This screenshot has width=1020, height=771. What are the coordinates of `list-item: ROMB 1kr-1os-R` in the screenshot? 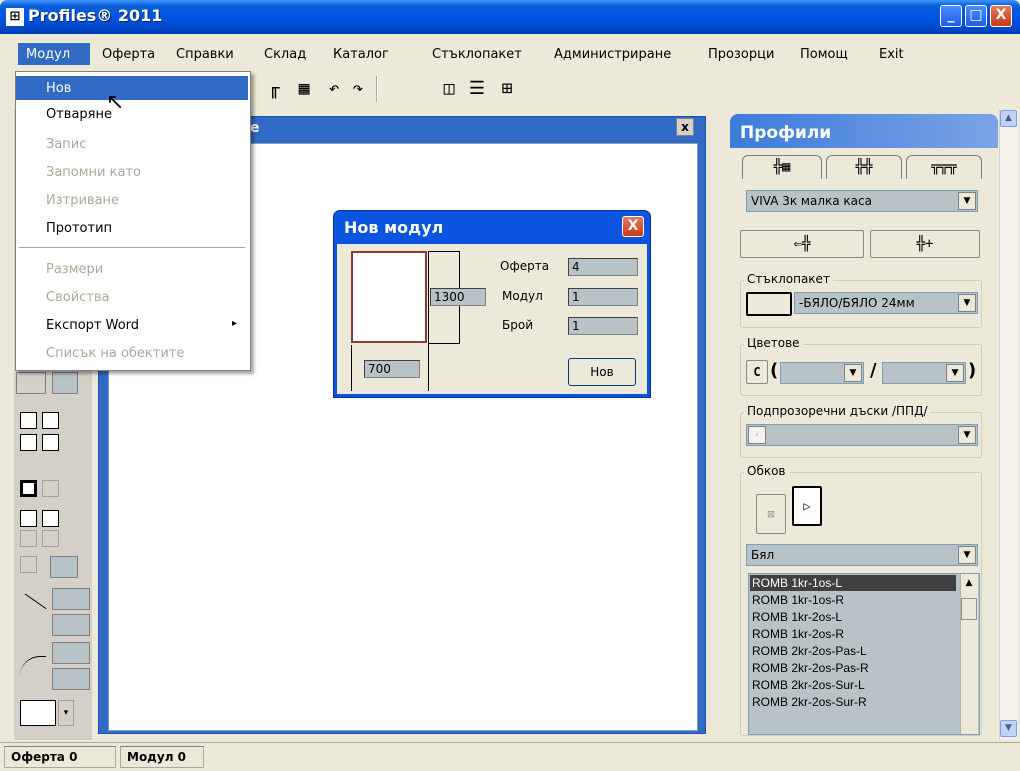 It's located at (853, 600).